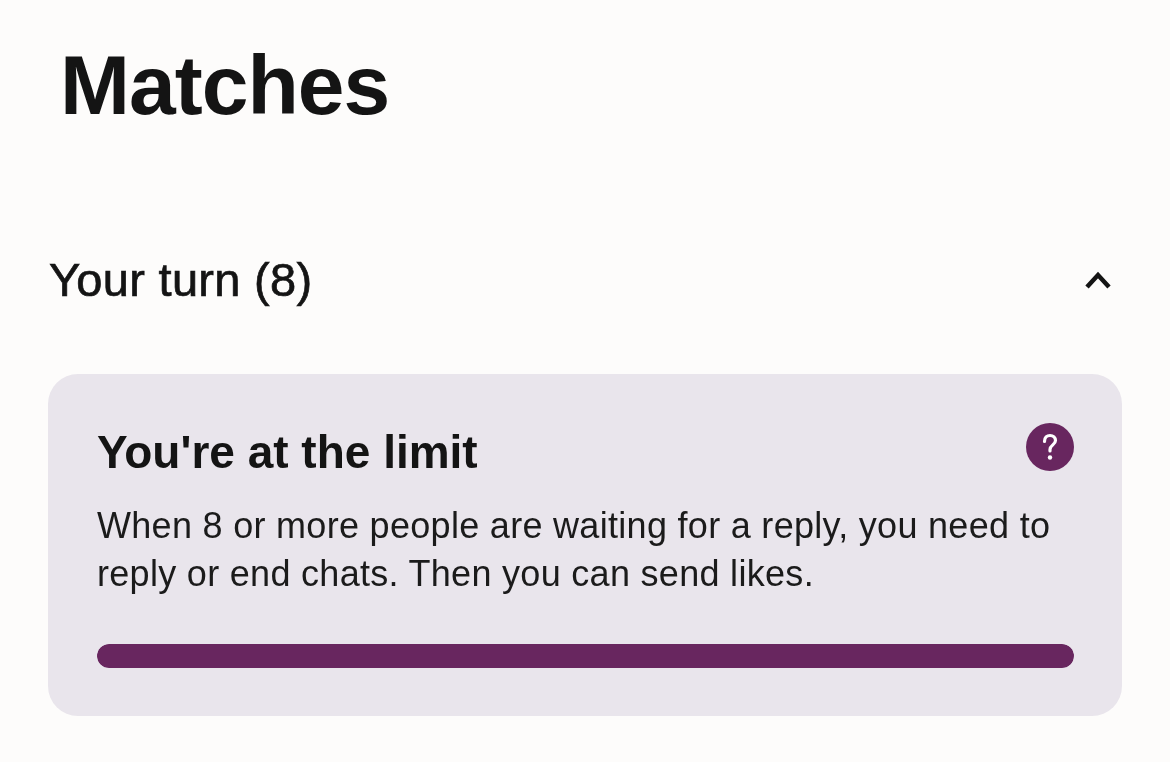 Image resolution: width=1170 pixels, height=762 pixels. I want to click on help-icon, so click(1050, 447).